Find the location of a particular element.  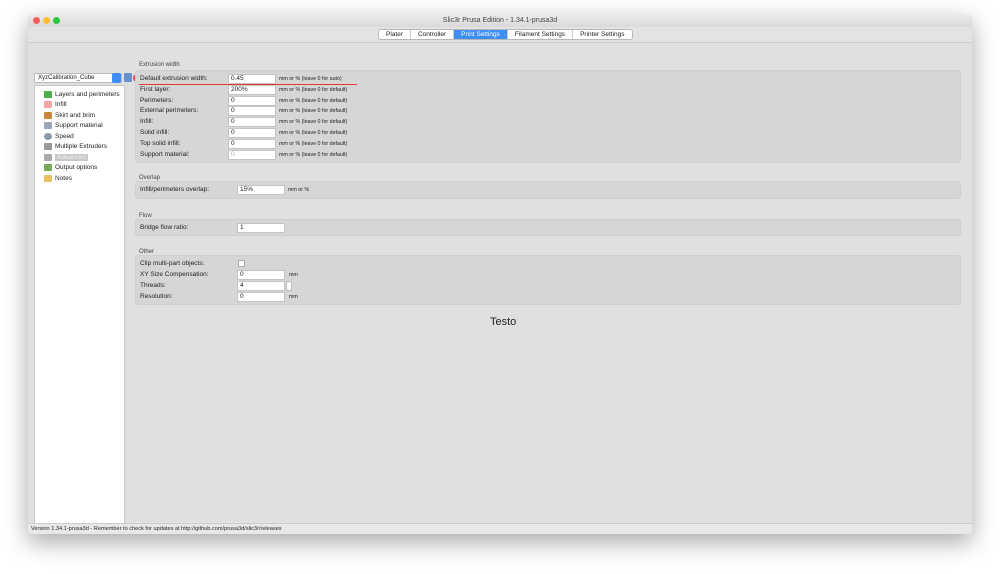

setting-row: Infill/perimeters overlap: 15% mm or % is located at coordinates (540, 190).